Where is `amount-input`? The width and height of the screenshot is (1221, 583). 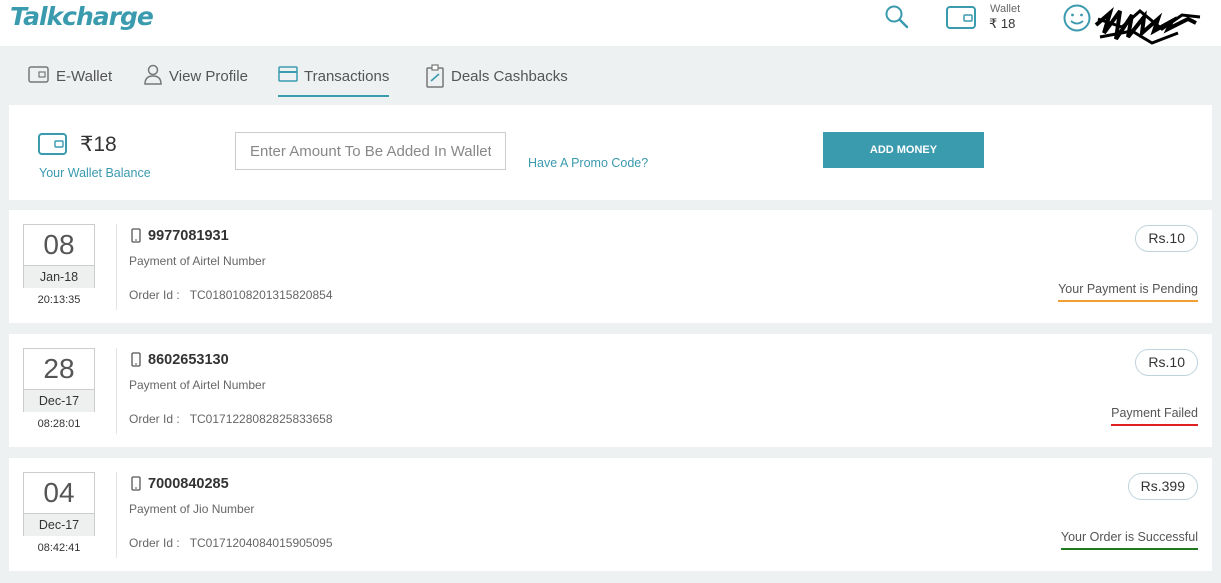
amount-input is located at coordinates (370, 151).